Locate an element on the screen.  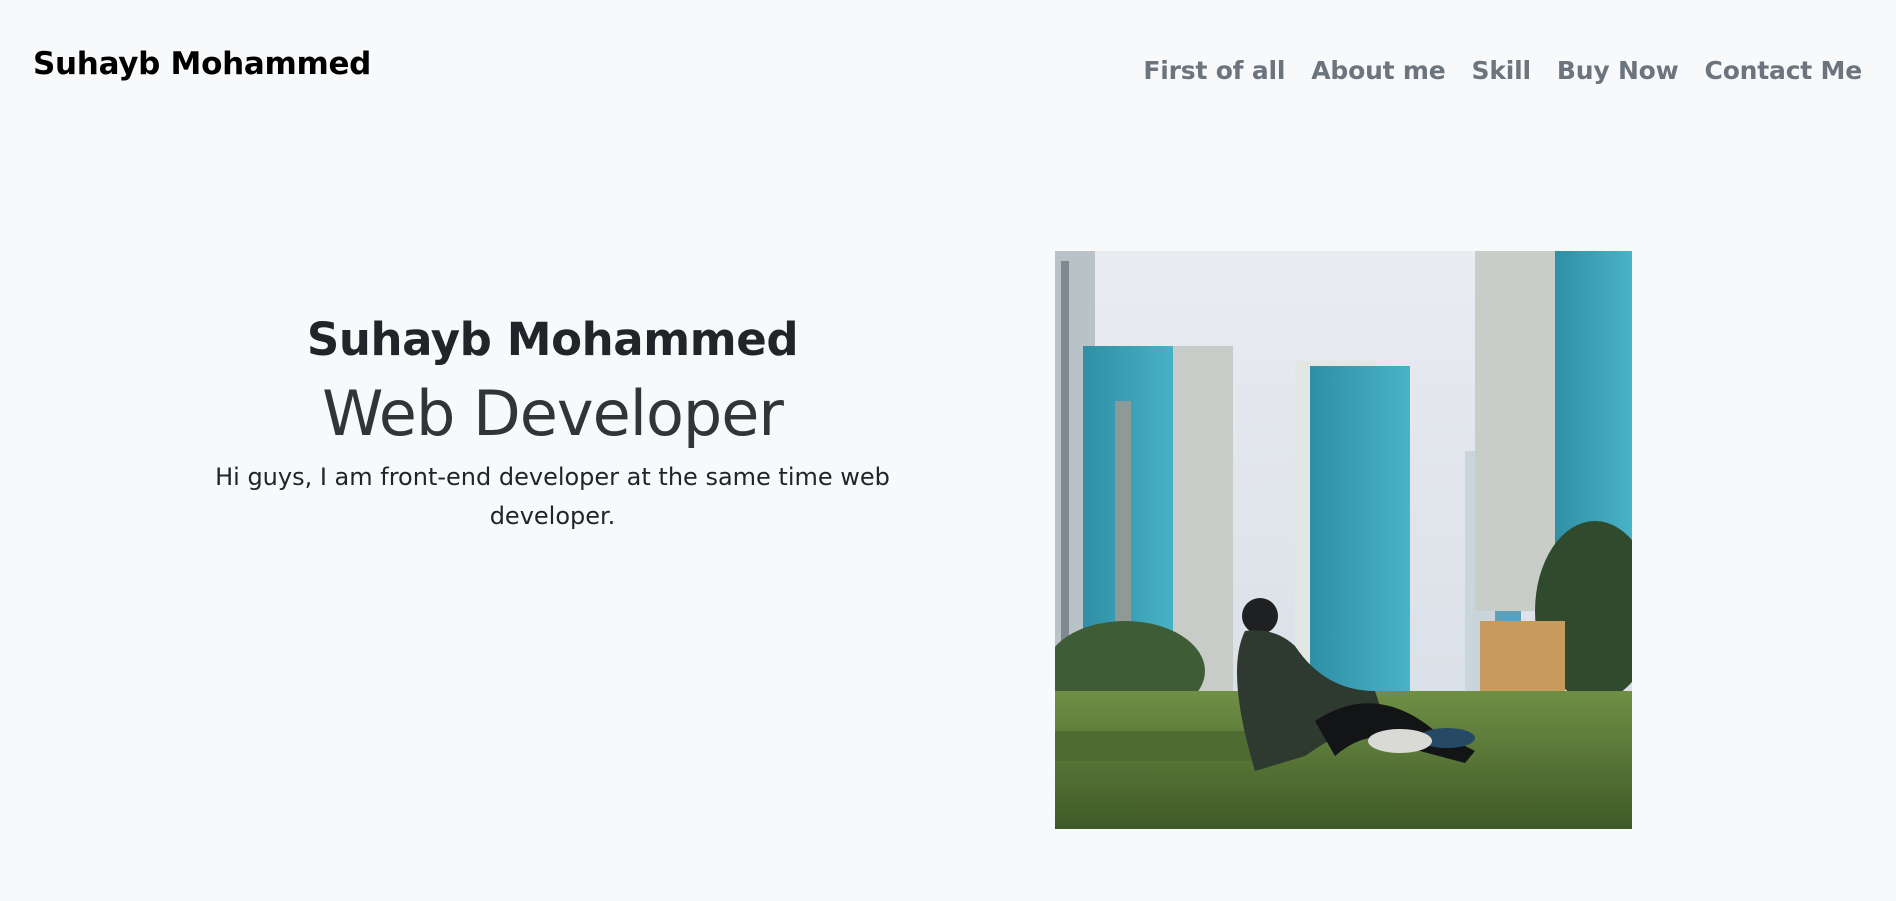
nav-link-buy-now: Buy Now is located at coordinates (1618, 70).